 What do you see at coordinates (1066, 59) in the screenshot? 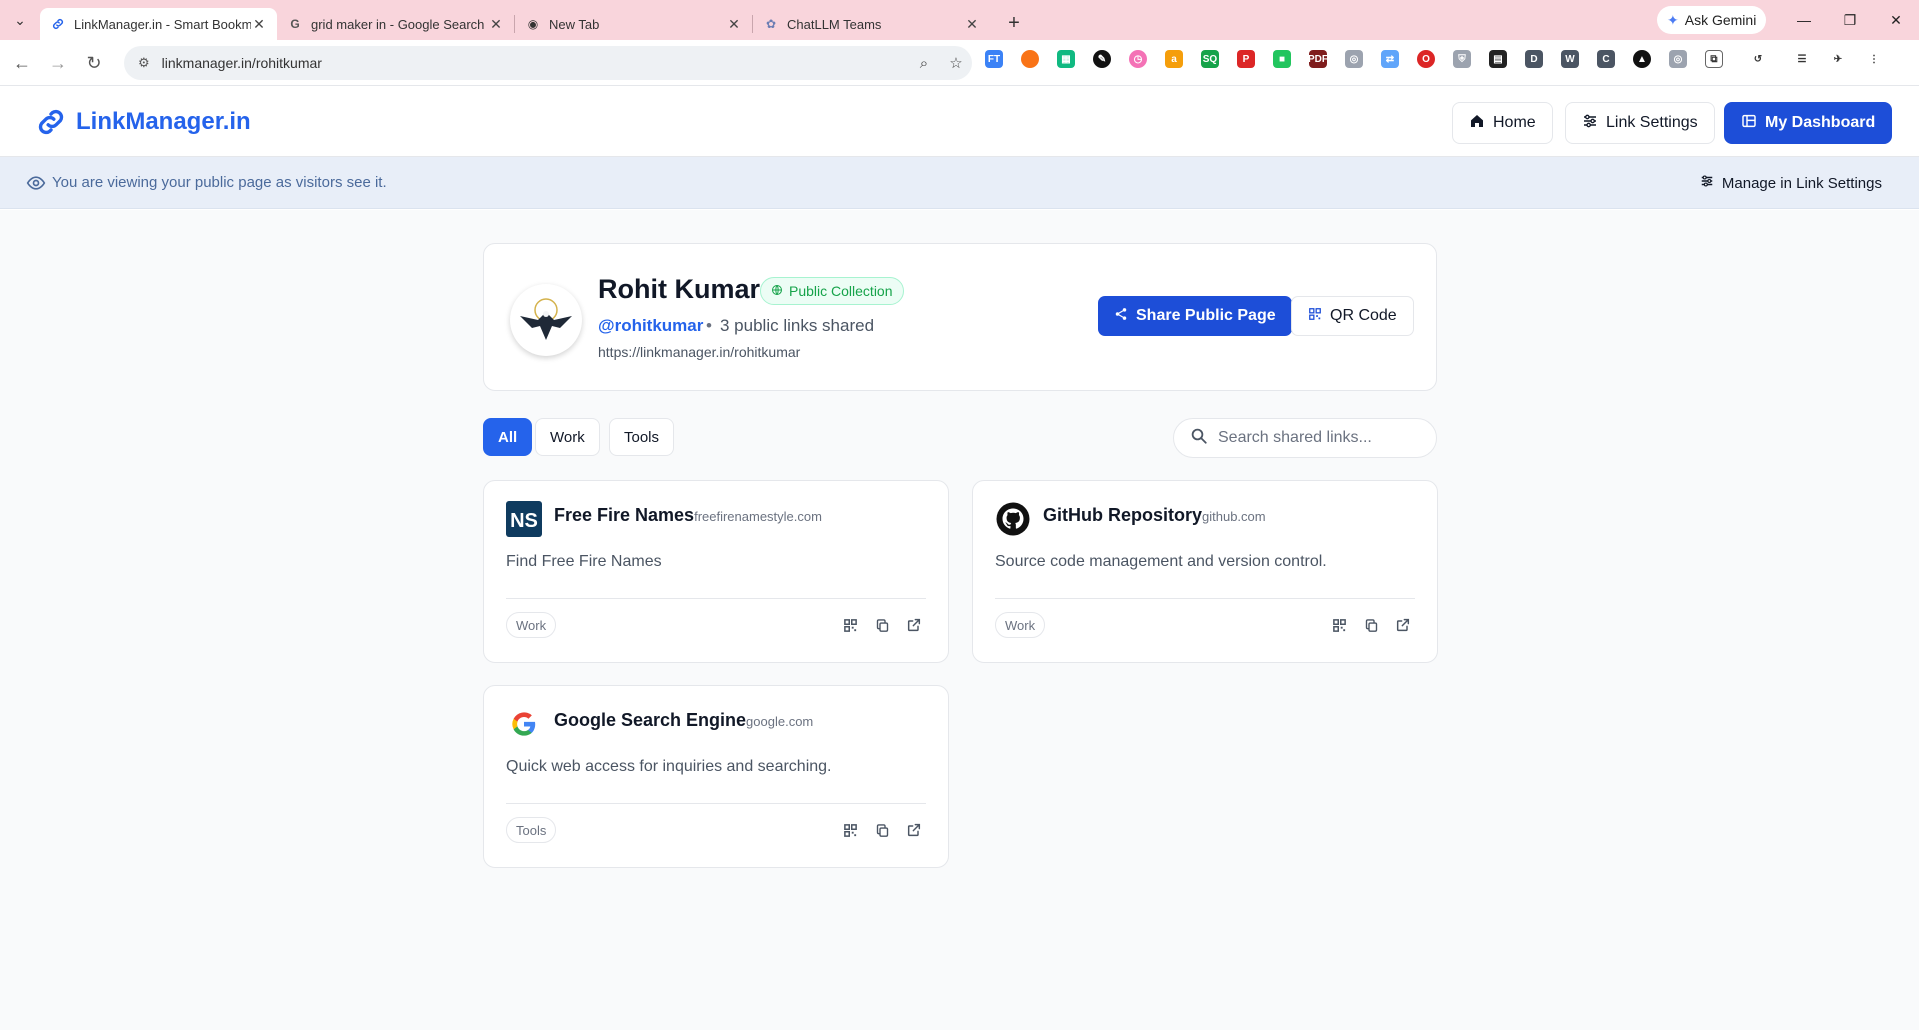
I see `extension-grid-icon: ▦` at bounding box center [1066, 59].